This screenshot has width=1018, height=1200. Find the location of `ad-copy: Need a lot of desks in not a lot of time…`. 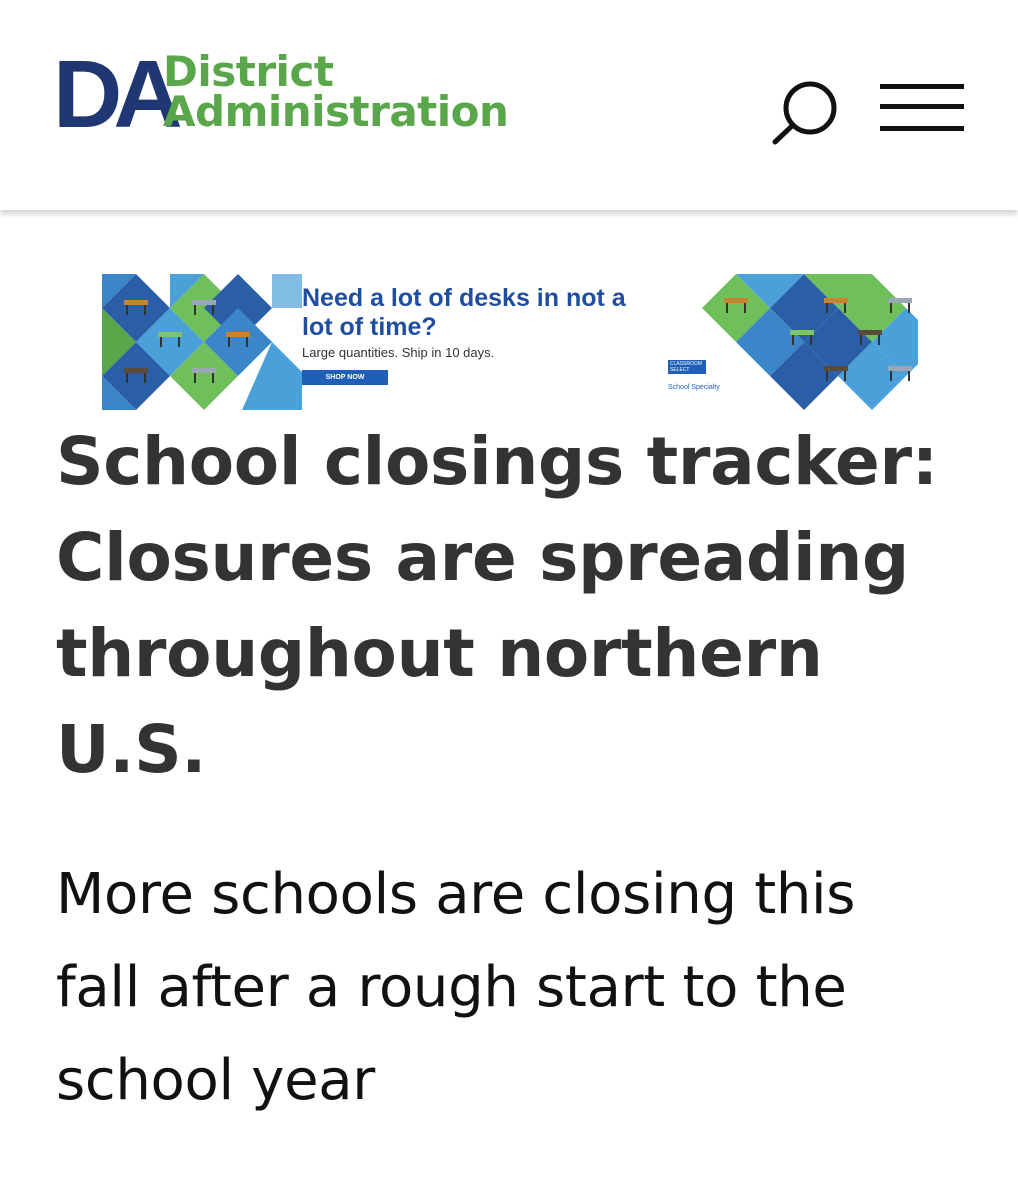

ad-copy: Need a lot of desks in not a lot of time… is located at coordinates (467, 334).